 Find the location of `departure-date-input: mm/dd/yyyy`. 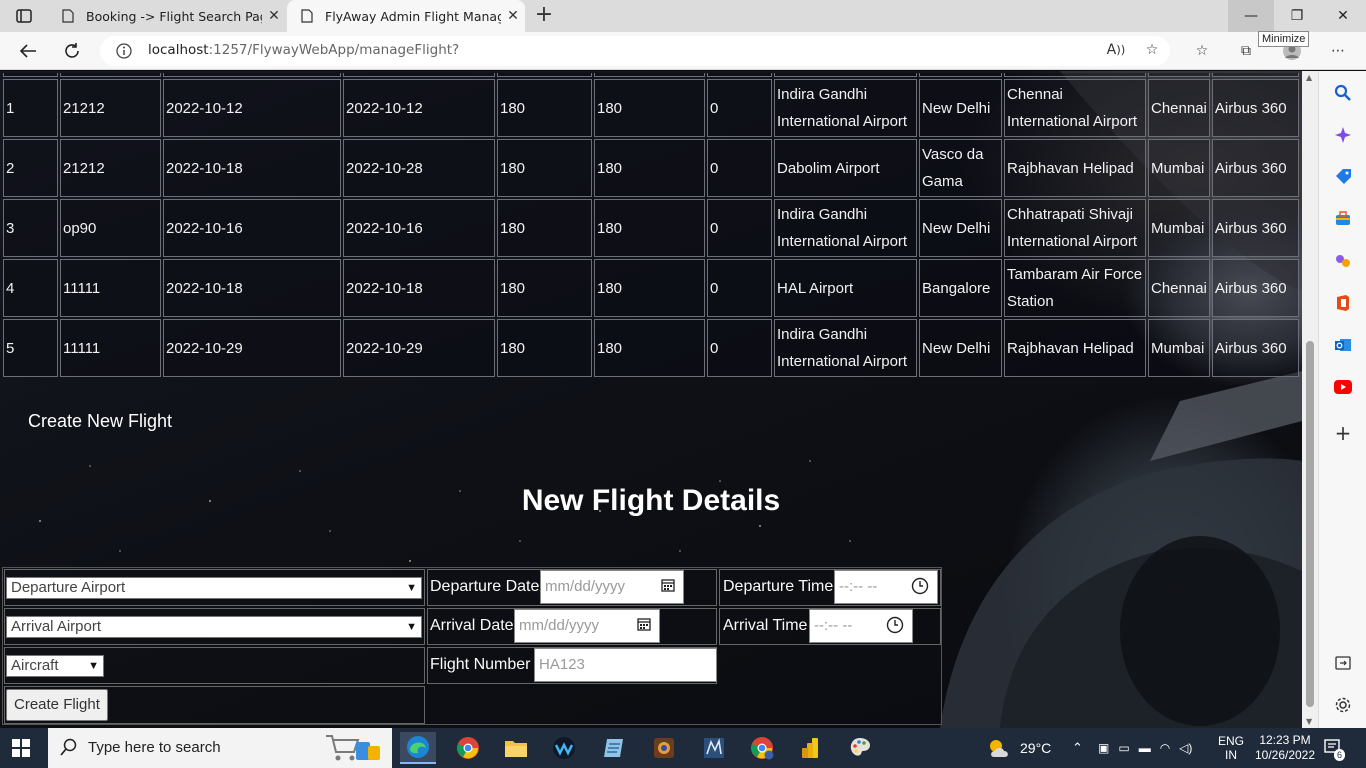

departure-date-input: mm/dd/yyyy is located at coordinates (612, 587).